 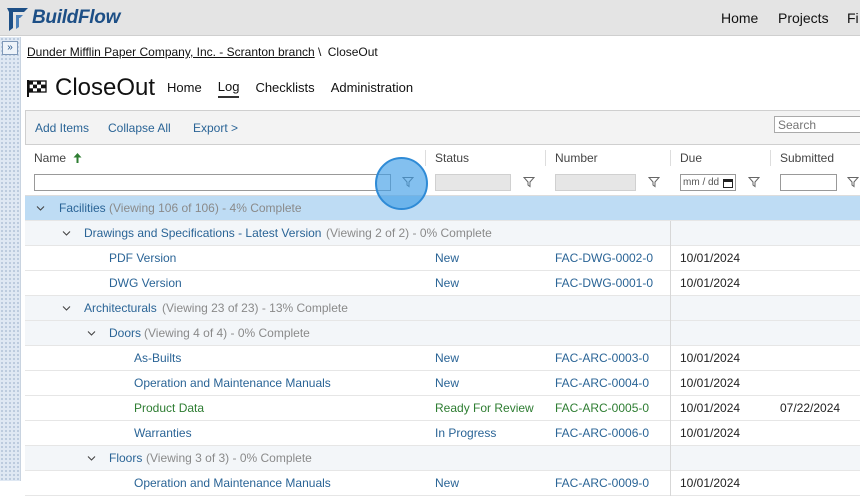 I want to click on top-bar: BuildFlow Home Projects Fi, so click(x=430, y=18).